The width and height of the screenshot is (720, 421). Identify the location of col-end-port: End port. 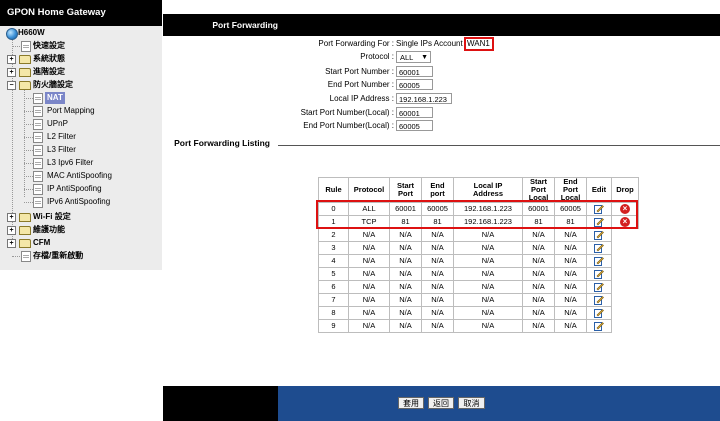
(437, 190).